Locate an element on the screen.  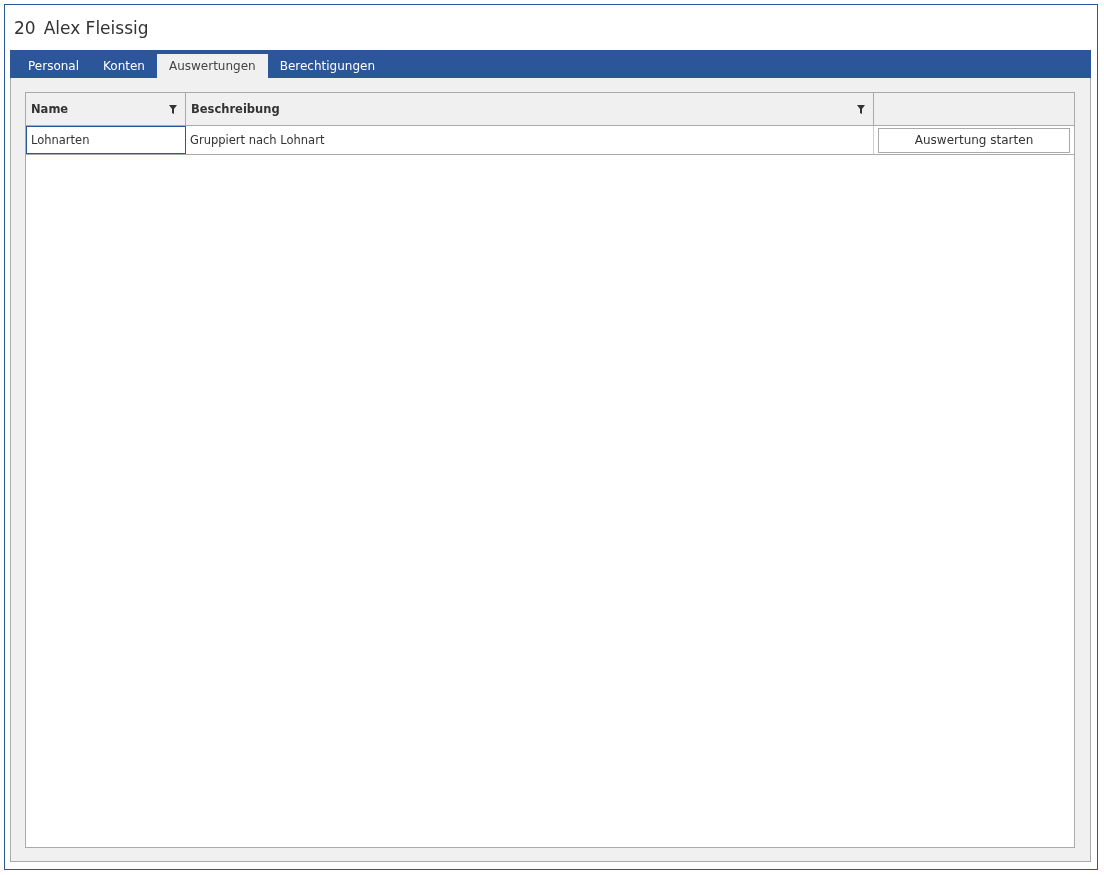
record-number: 20 is located at coordinates (25, 27).